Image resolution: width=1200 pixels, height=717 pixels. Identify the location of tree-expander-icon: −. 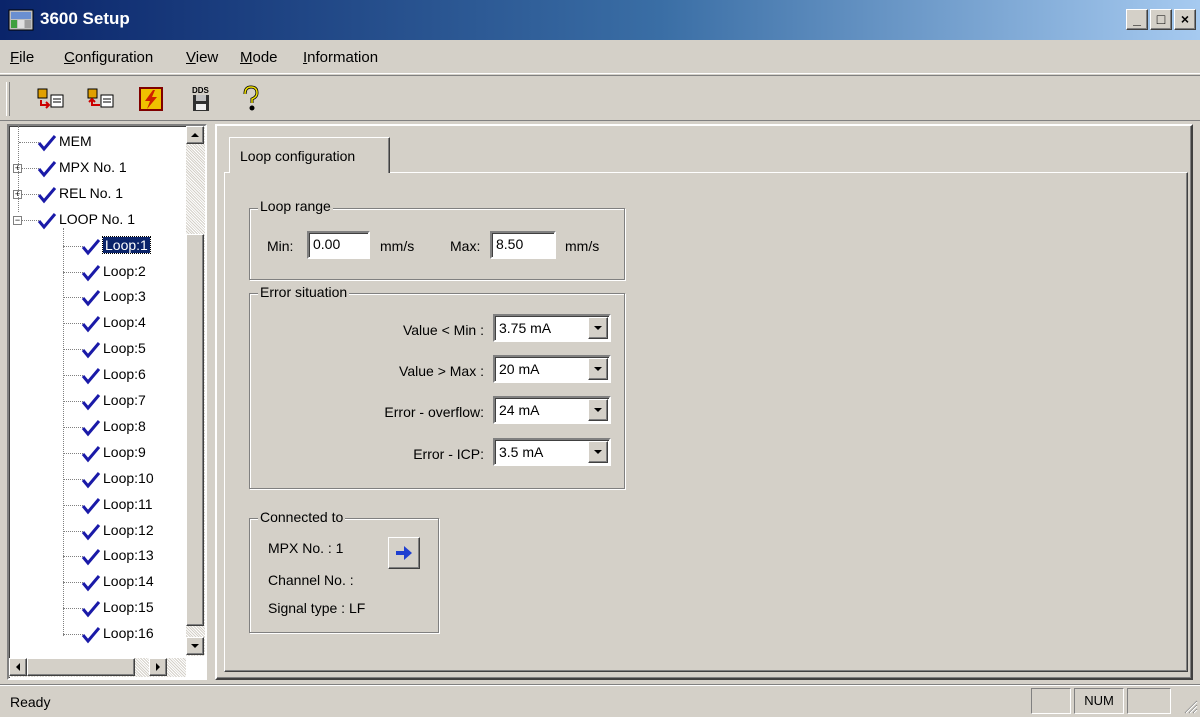
(17, 220).